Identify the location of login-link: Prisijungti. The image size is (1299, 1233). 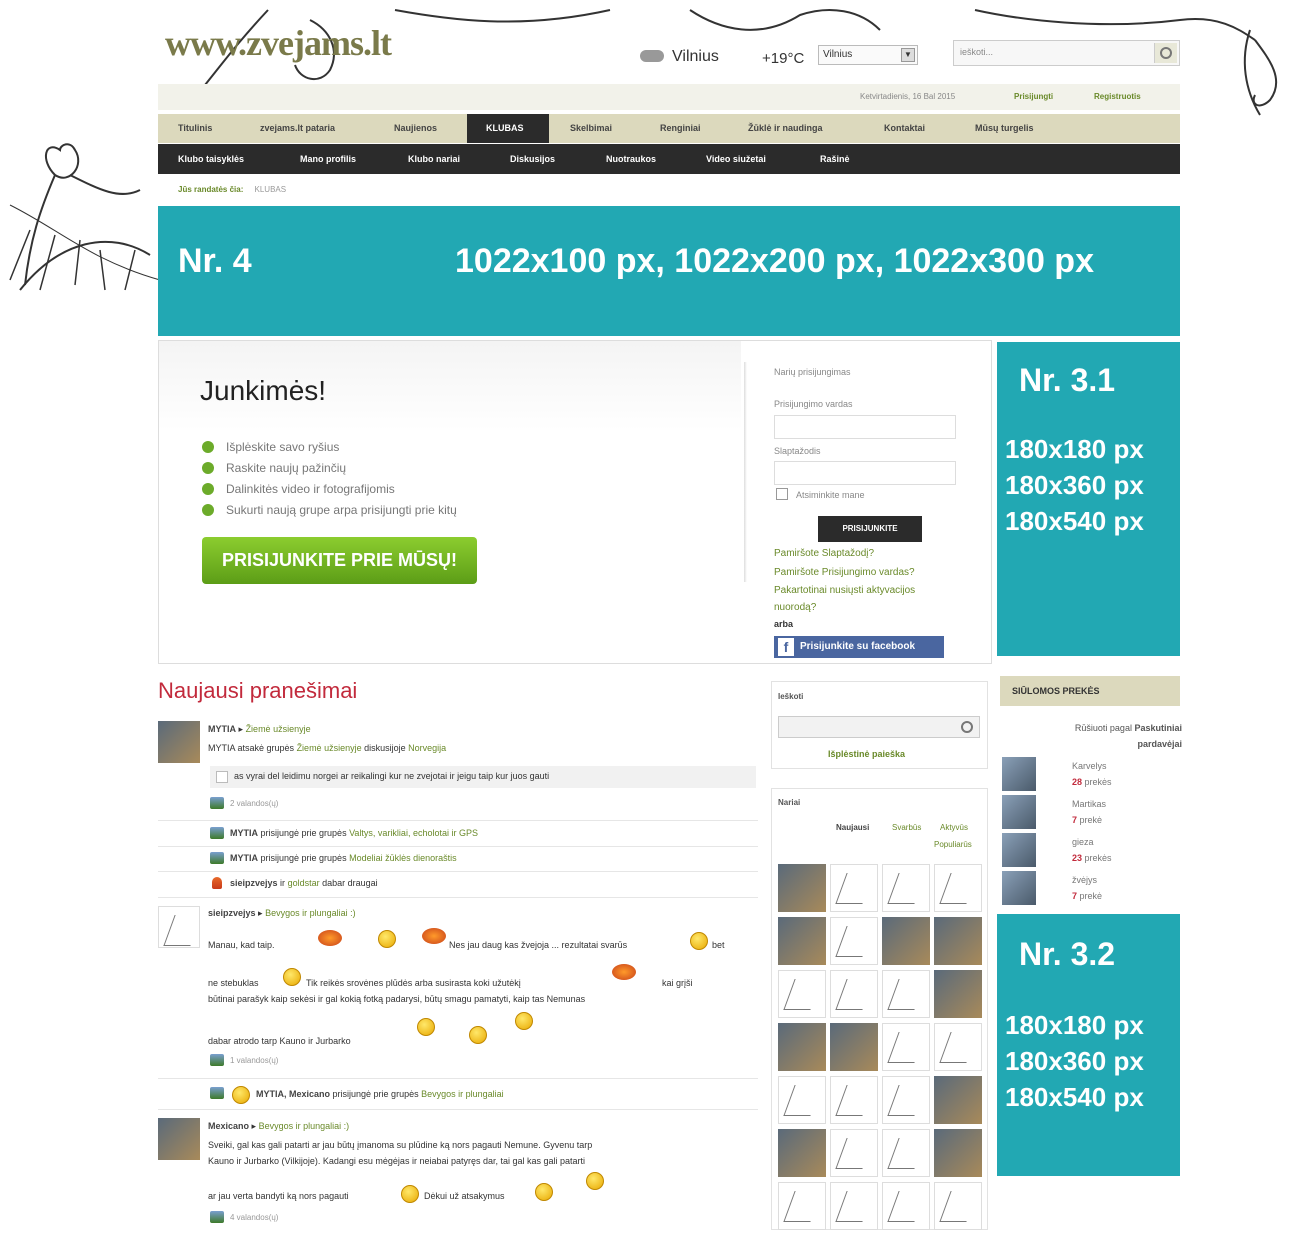
(1033, 96).